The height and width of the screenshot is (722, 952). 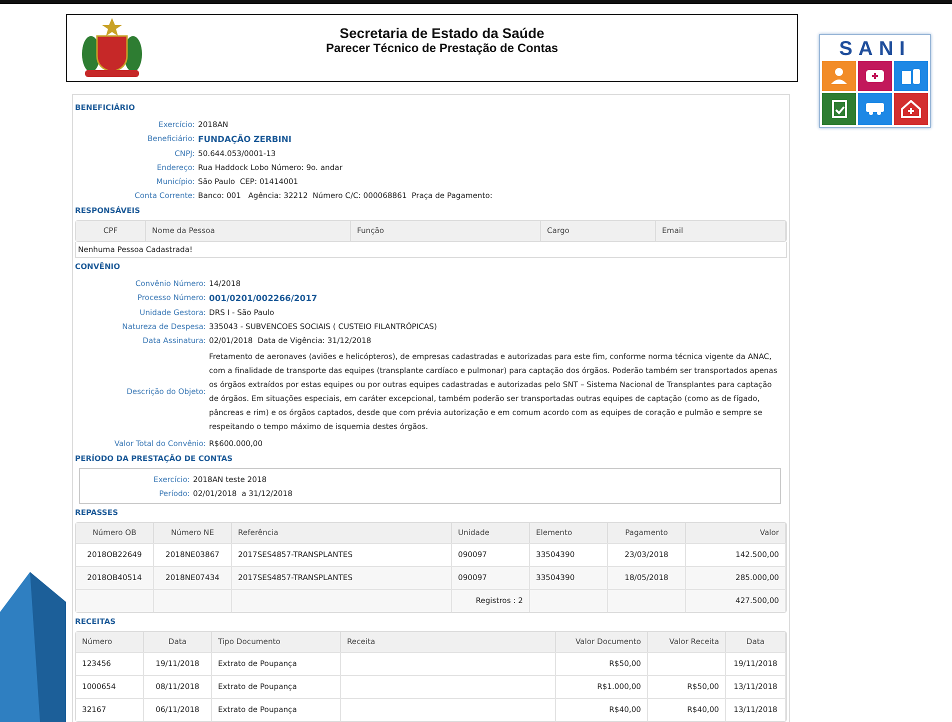 What do you see at coordinates (911, 109) in the screenshot?
I see `house-cross-icon` at bounding box center [911, 109].